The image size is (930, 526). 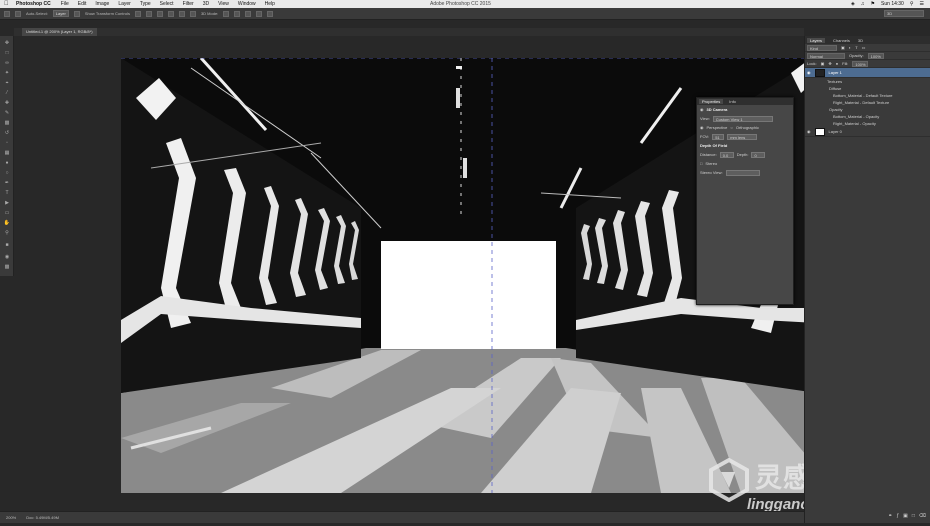 What do you see at coordinates (867, 73) in the screenshot?
I see `layer-row-layer1: ◉ Layer 1` at bounding box center [867, 73].